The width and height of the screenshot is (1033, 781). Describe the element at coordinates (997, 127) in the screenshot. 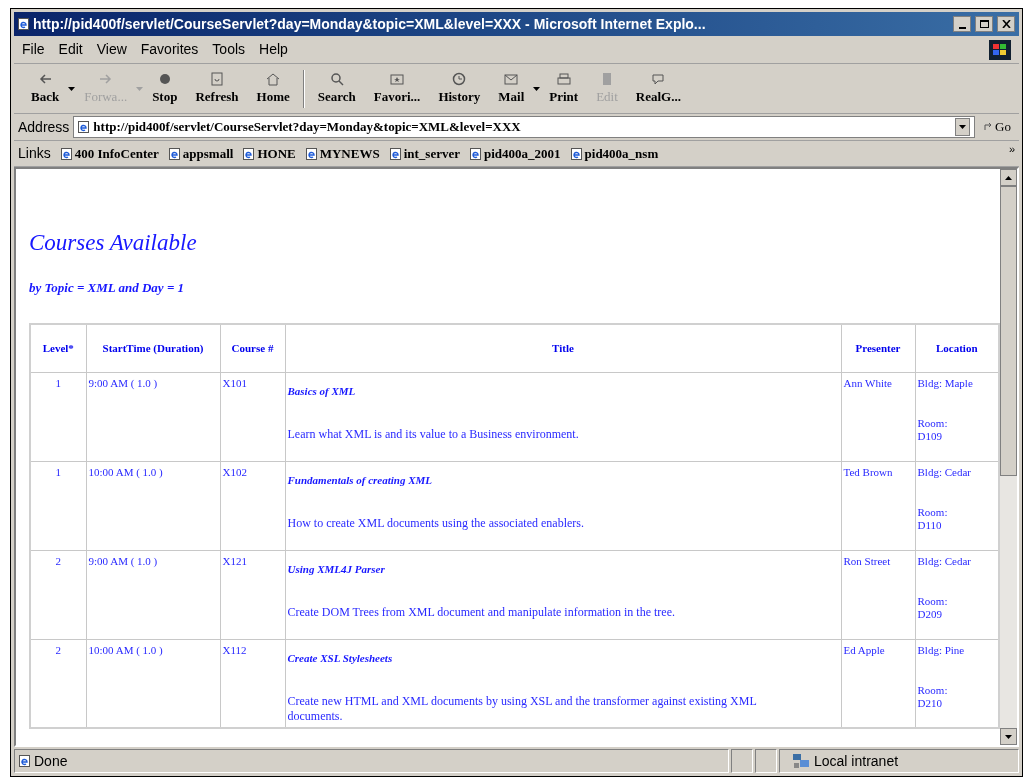

I see `go-button: Go` at that location.